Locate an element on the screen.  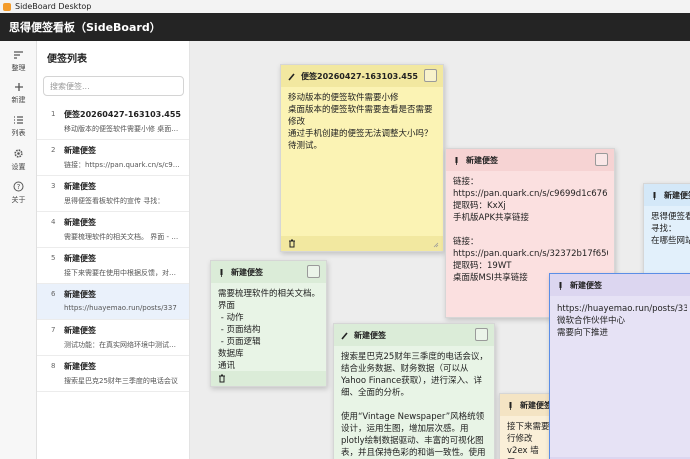
list-item-number: 6 is located at coordinates (53, 294).